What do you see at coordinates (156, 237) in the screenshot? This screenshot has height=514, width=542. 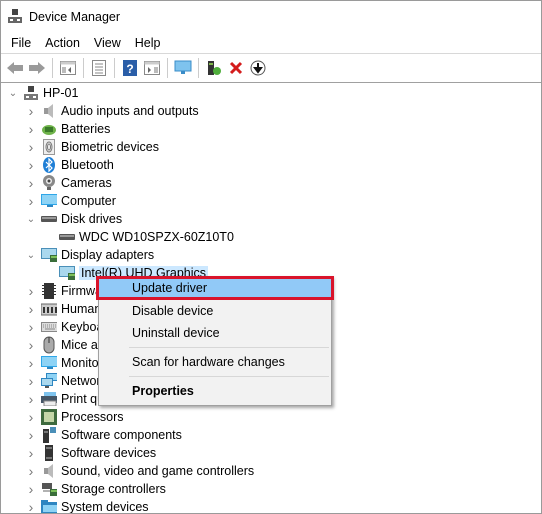 I see `tree-child-label: WDC WD10SPZX-60Z10T0` at bounding box center [156, 237].